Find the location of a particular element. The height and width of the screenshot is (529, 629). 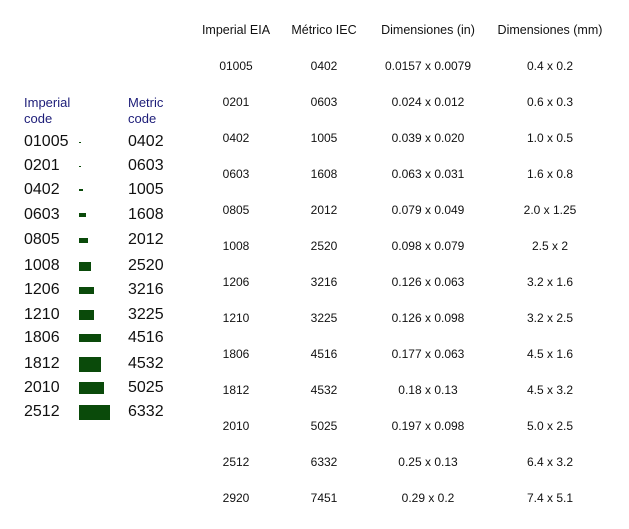

legend-row: 1210 3225 is located at coordinates (95, 315).